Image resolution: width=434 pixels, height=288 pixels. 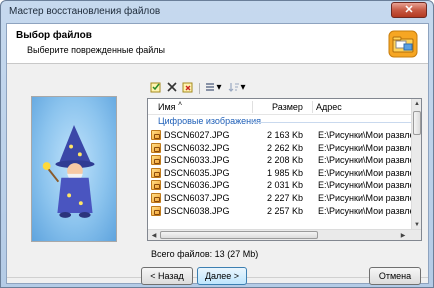 What do you see at coordinates (197, 172) in the screenshot?
I see `file-name: DSCN6035.JPG` at bounding box center [197, 172].